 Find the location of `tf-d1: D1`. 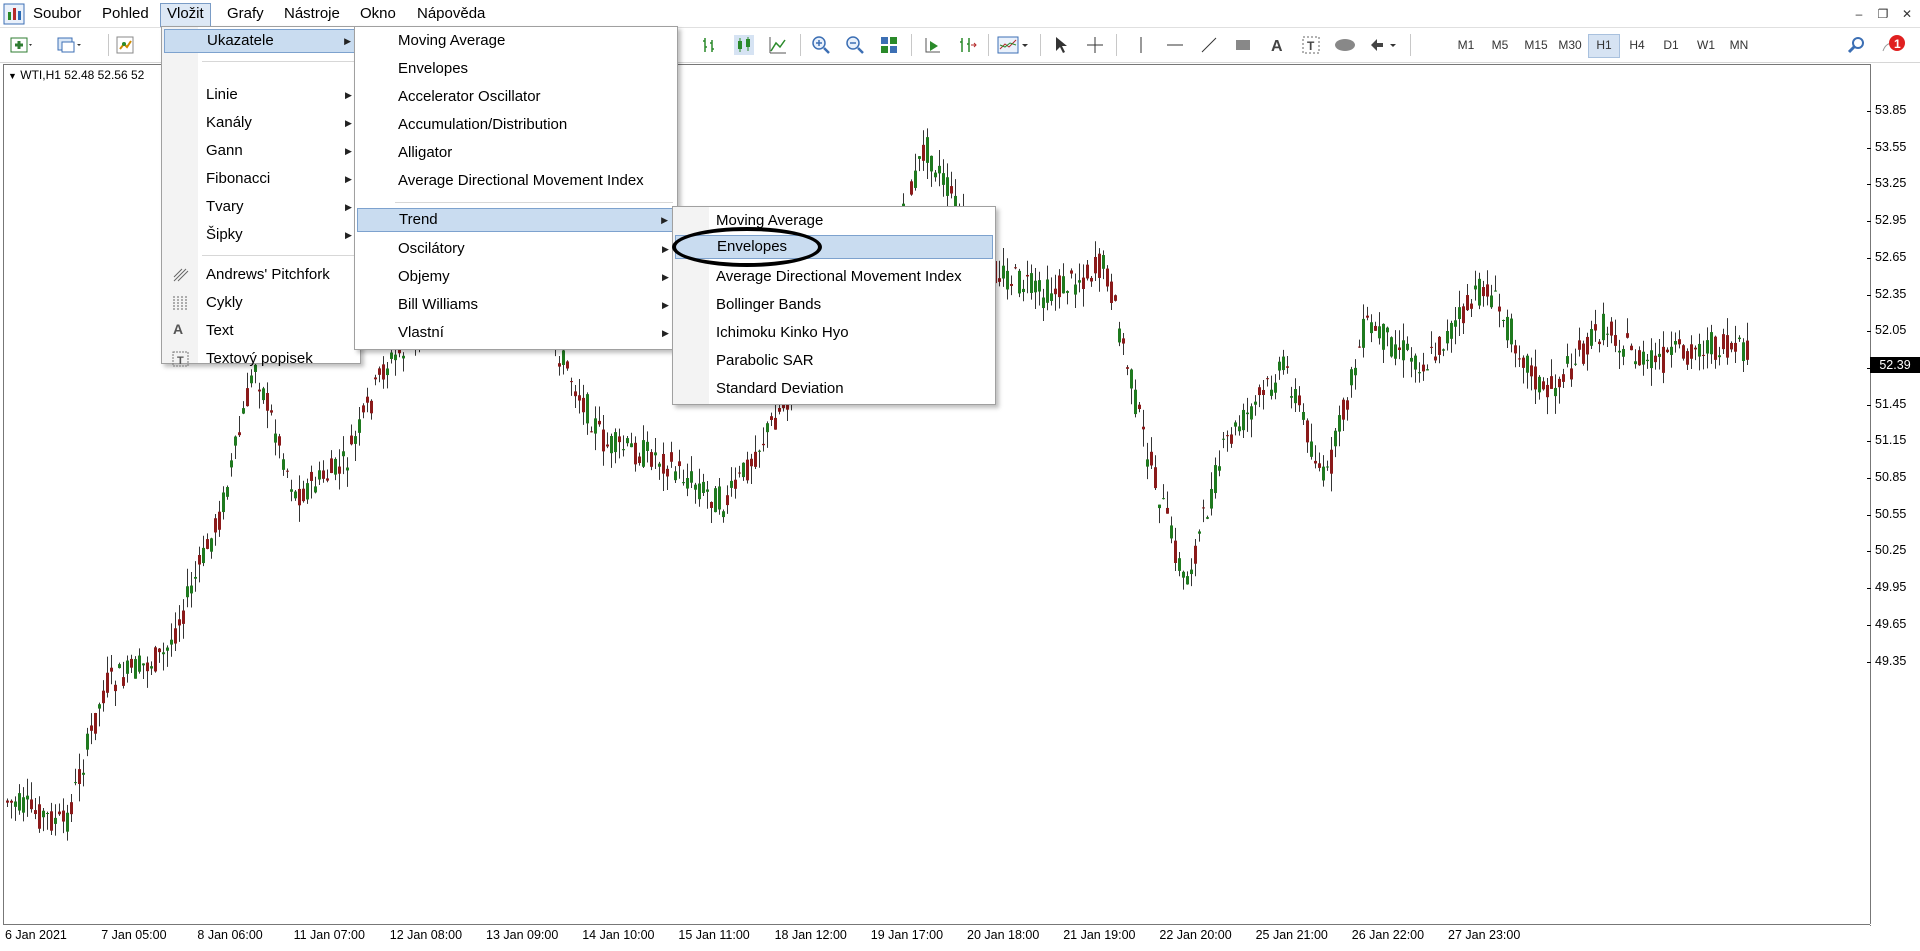

tf-d1: D1 is located at coordinates (1671, 45).